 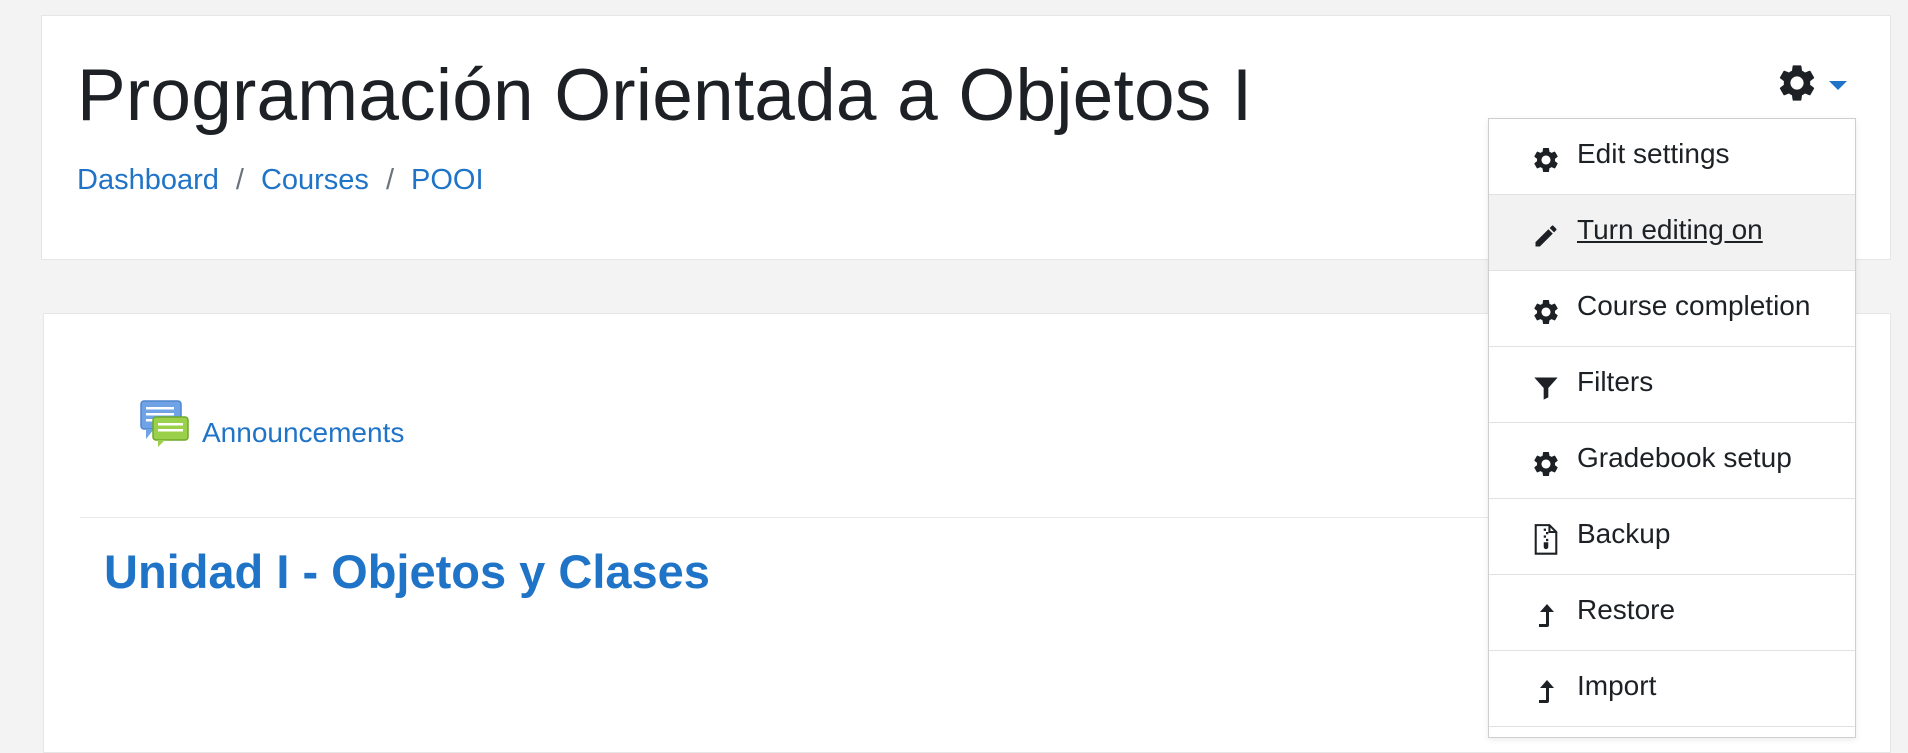 What do you see at coordinates (1546, 539) in the screenshot?
I see `file-archive-icon` at bounding box center [1546, 539].